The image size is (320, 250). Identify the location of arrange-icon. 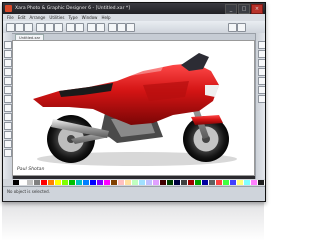
(112, 27).